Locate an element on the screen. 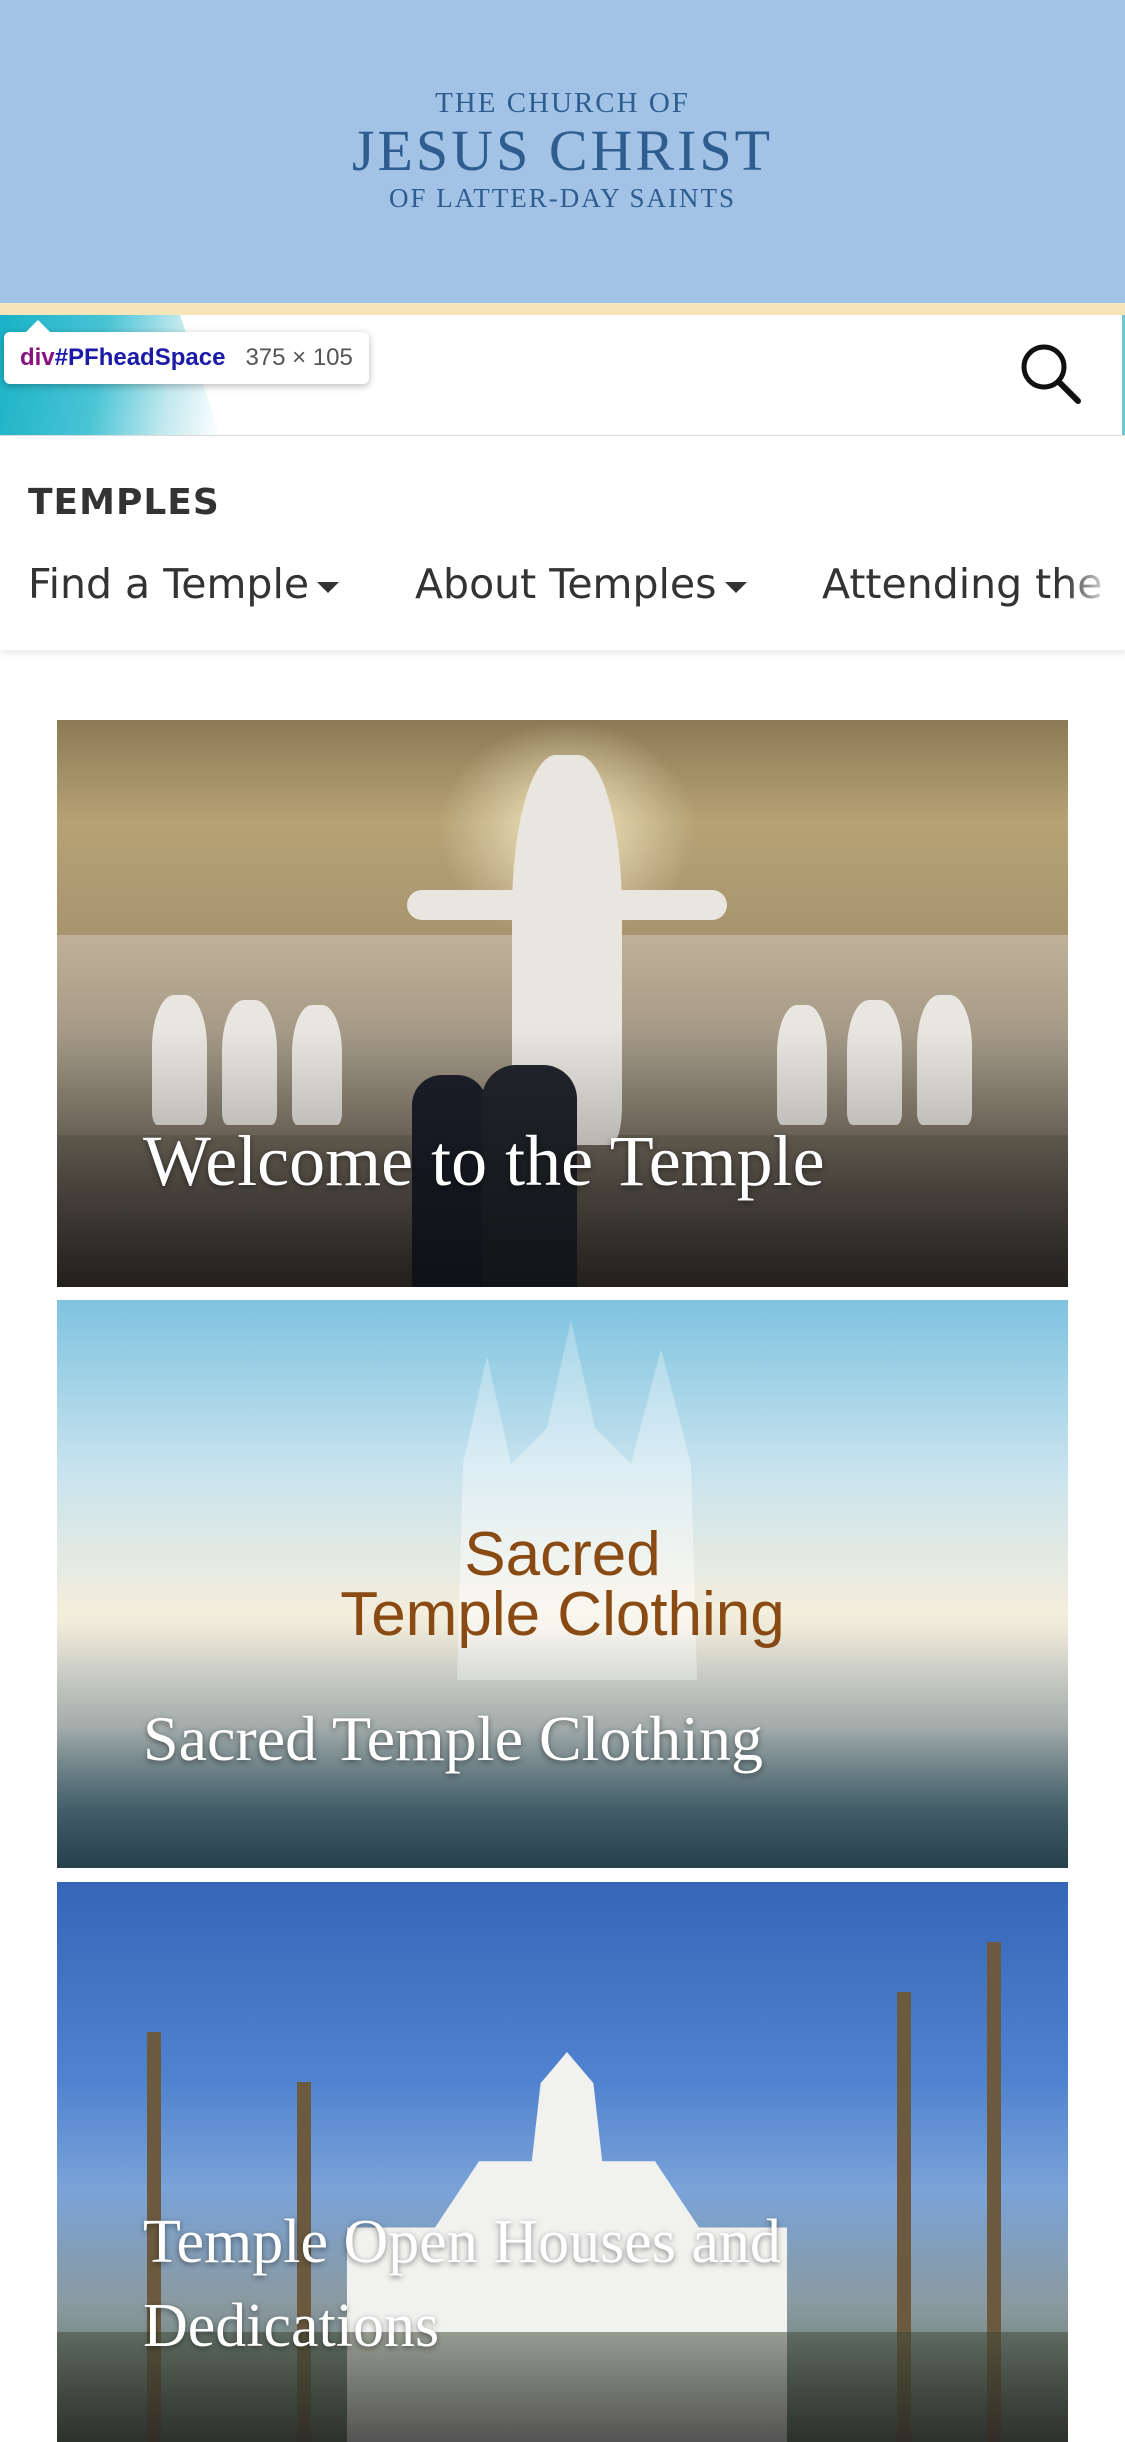 This screenshot has height=2442, width=1125. statue-arm-left is located at coordinates (472, 905).